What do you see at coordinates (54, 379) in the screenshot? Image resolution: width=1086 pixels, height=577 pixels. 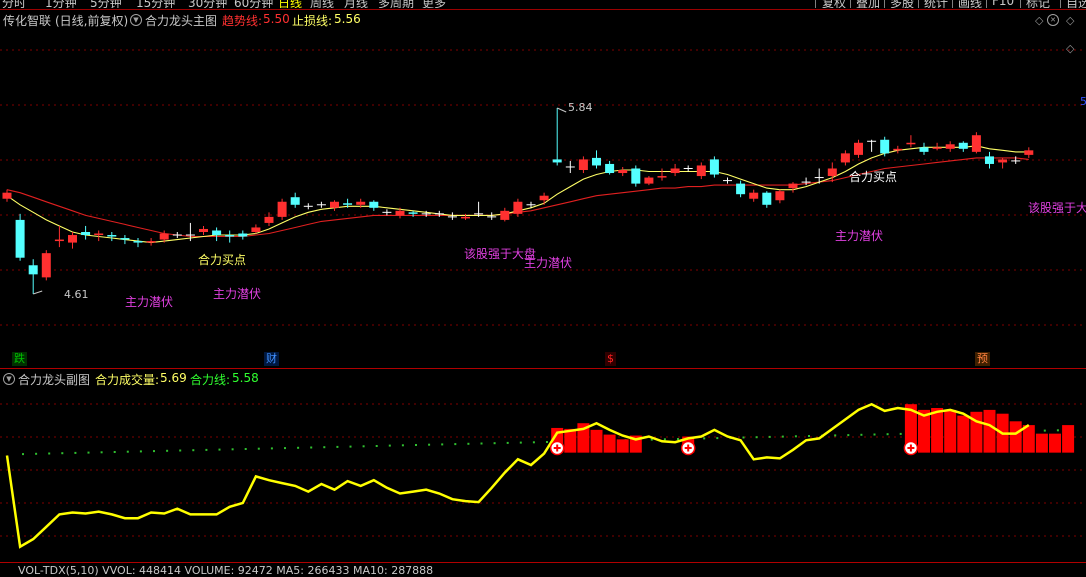 I see `sub-indicator-name: 合力龙头副图` at bounding box center [54, 379].